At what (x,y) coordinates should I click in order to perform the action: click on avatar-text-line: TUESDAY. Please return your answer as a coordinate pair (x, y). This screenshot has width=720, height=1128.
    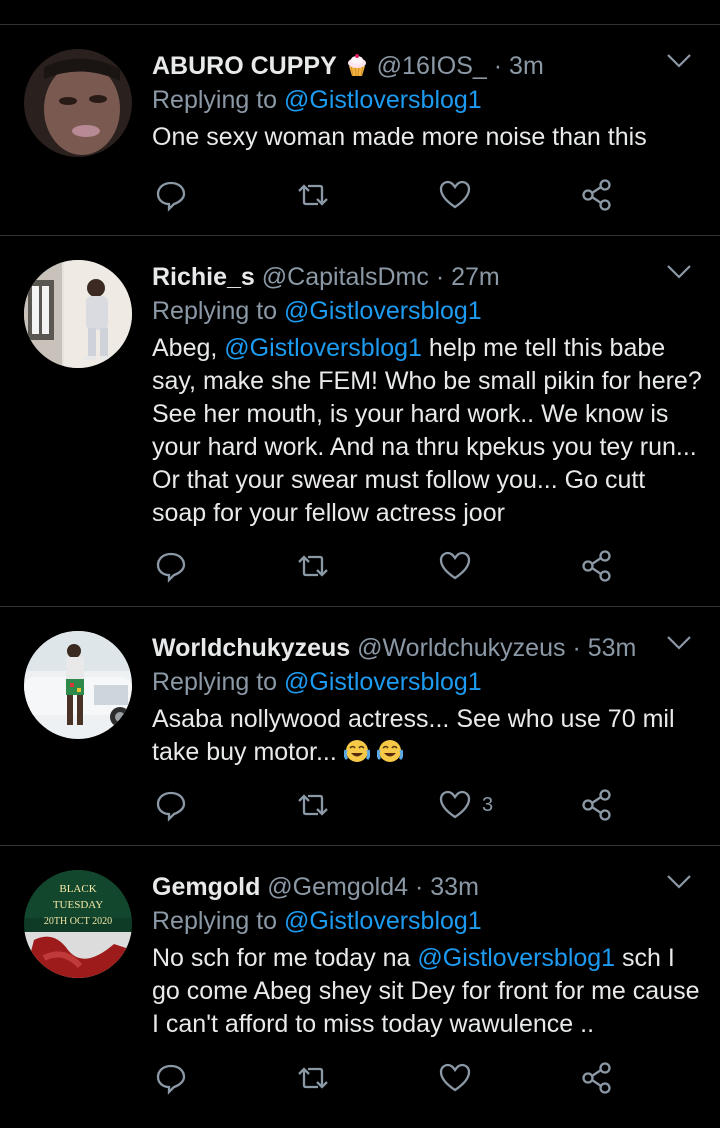
    Looking at the image, I should click on (78, 905).